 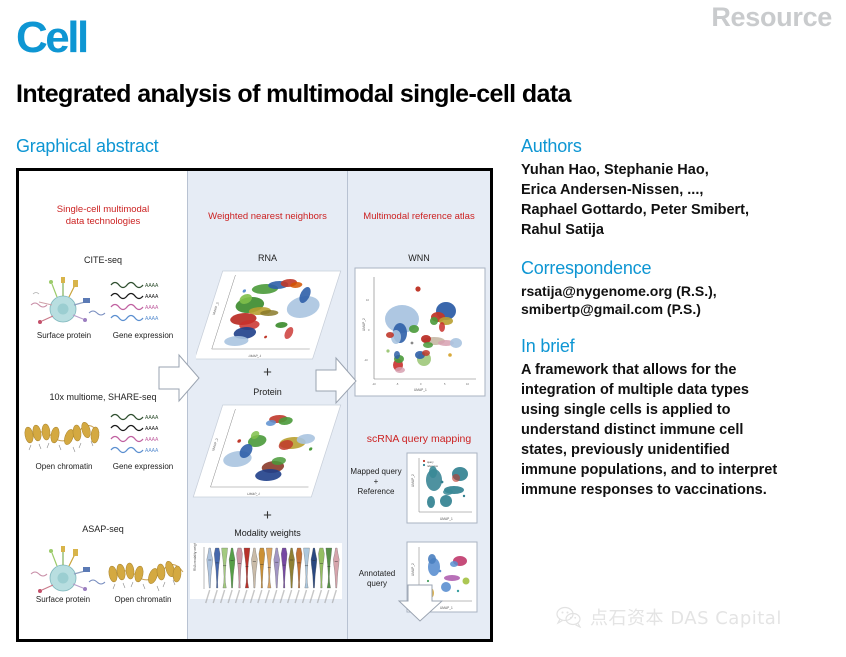 I want to click on author-line: Raphael Gottardo, Peter Smibert,, so click(x=635, y=210).